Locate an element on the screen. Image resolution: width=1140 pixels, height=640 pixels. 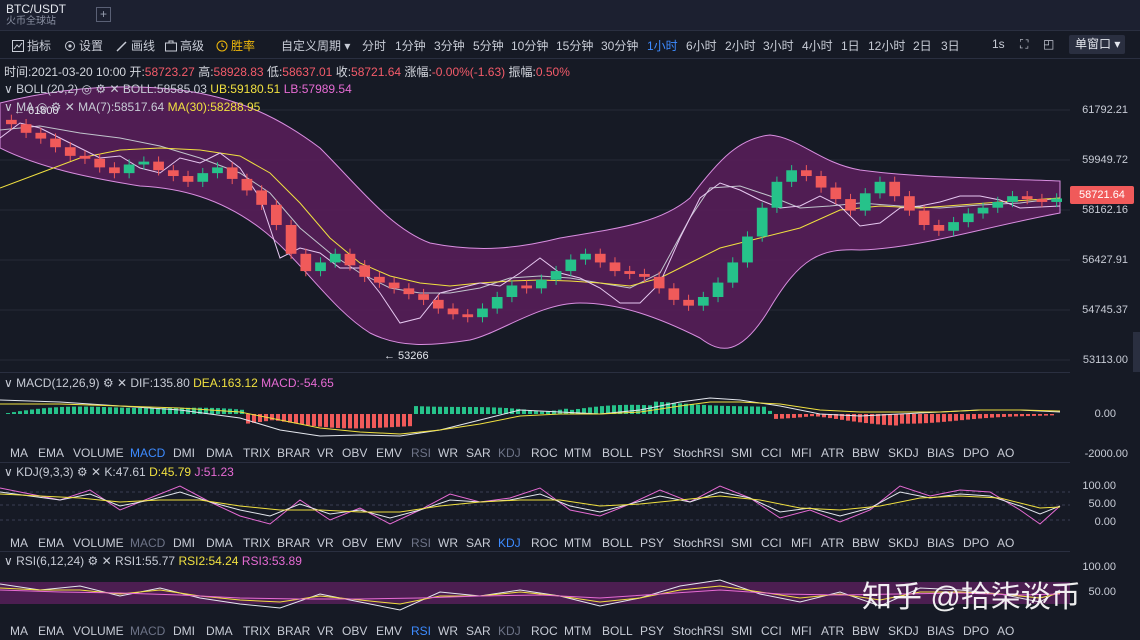
advanced-button: 高级 is located at coordinates (184, 45).